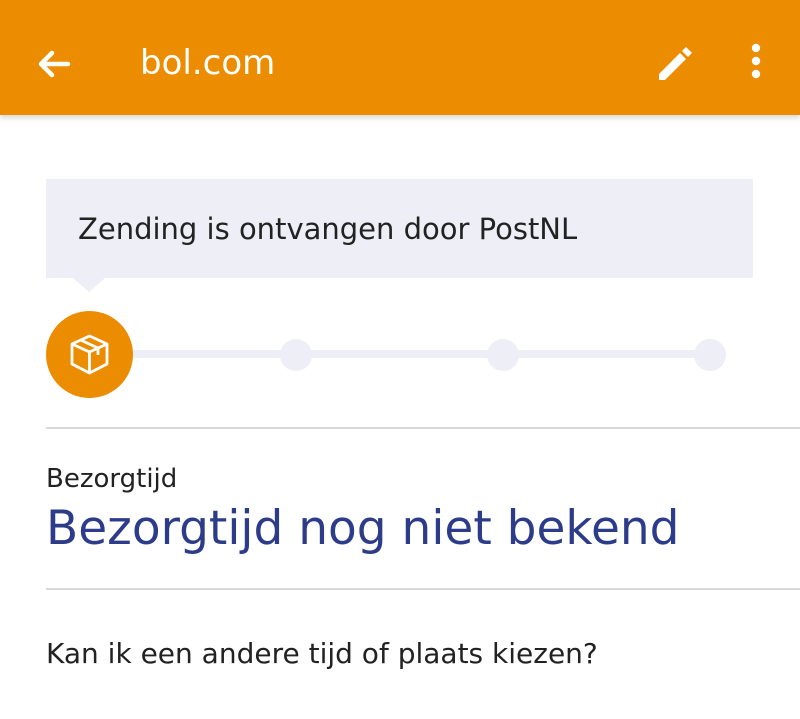 The height and width of the screenshot is (719, 800). I want to click on back-button, so click(54, 64).